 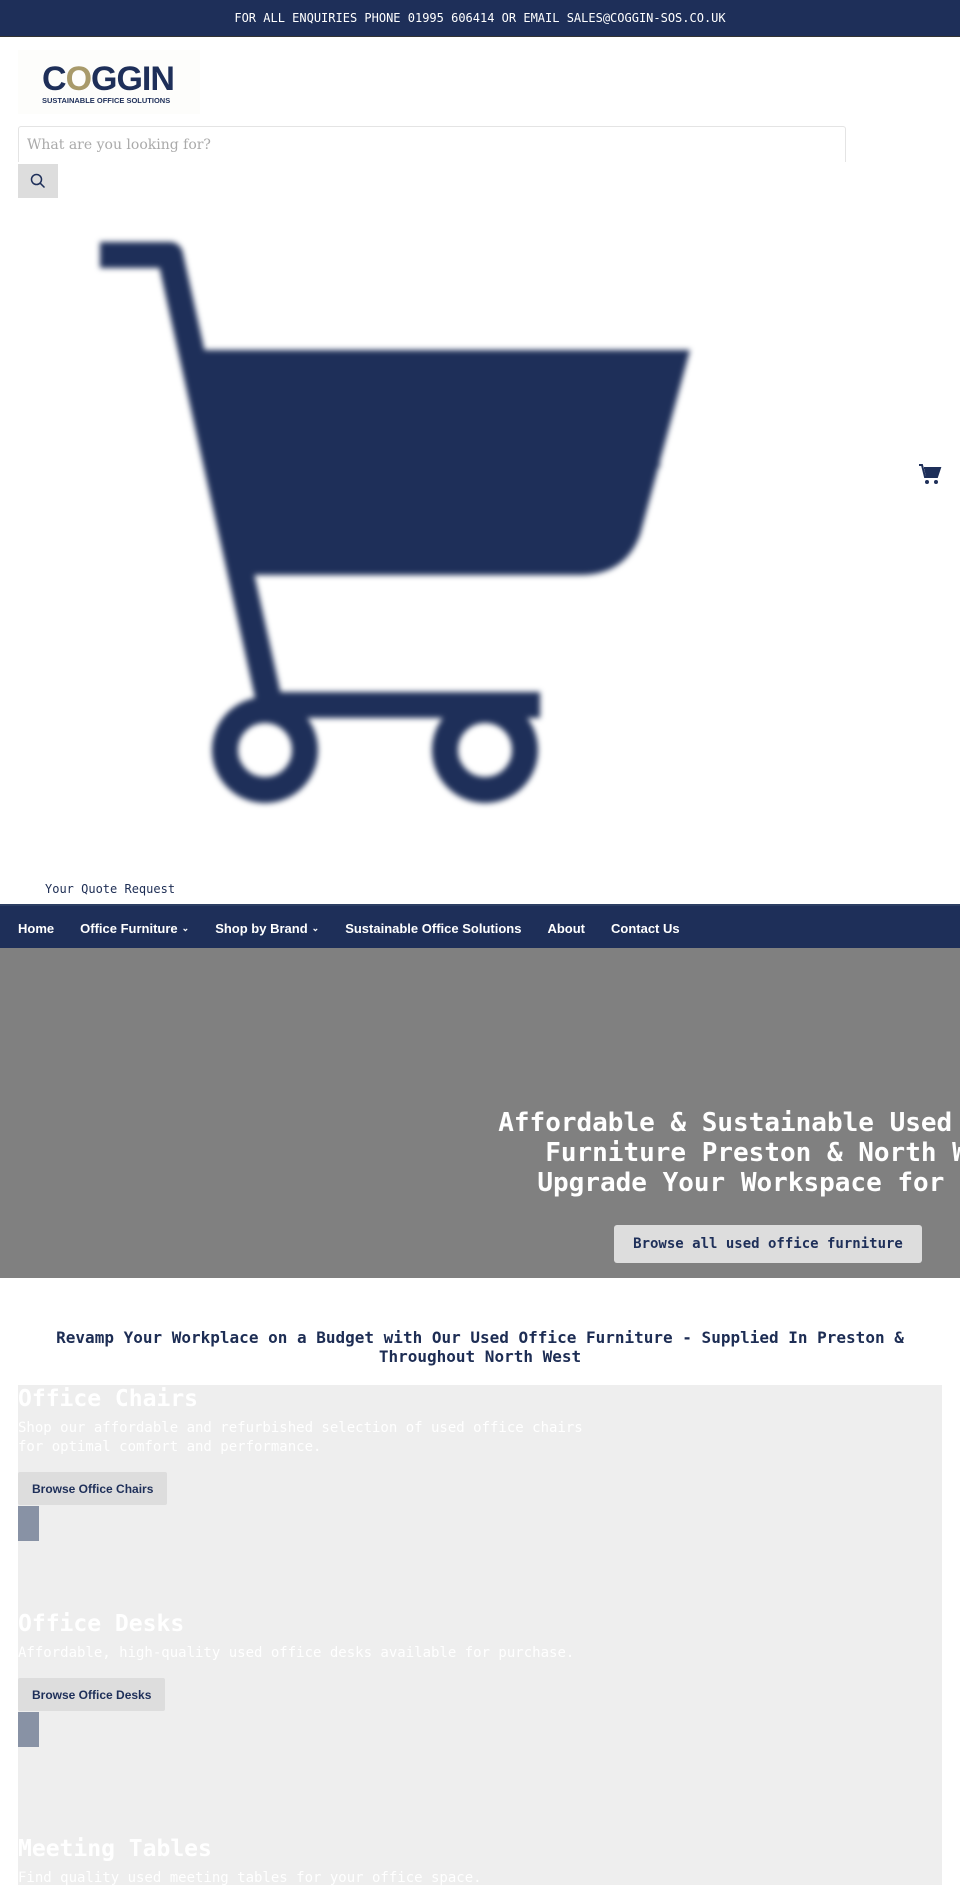 I want to click on nav-item-about: About, so click(x=566, y=928).